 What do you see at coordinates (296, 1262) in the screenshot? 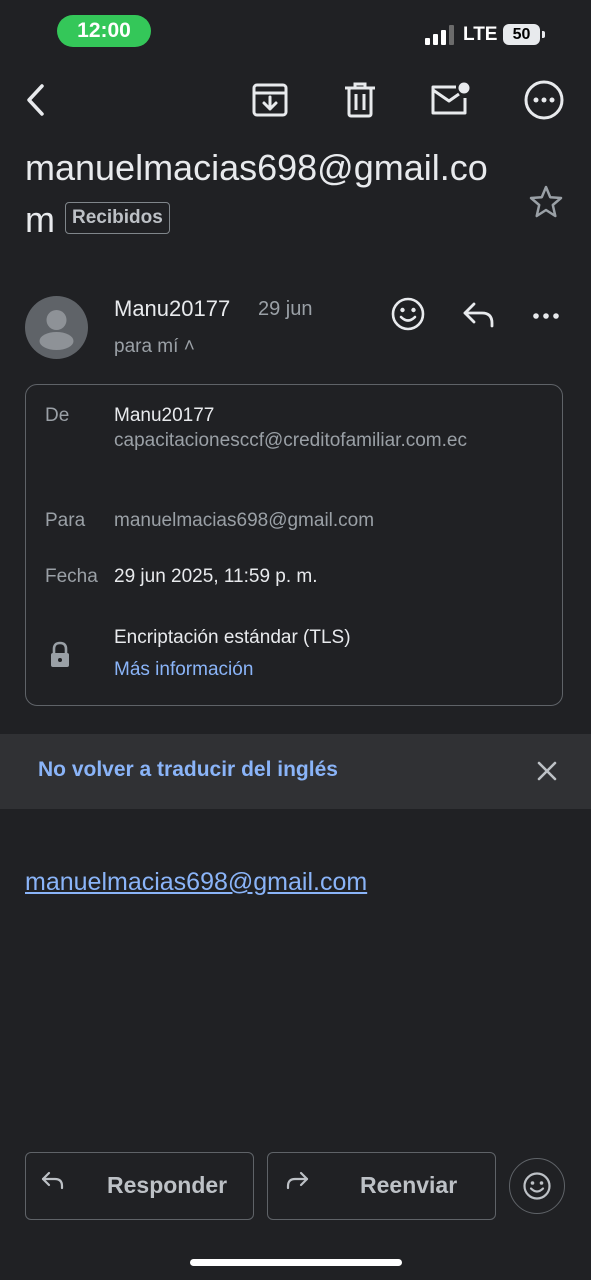
I see `home-indicator` at bounding box center [296, 1262].